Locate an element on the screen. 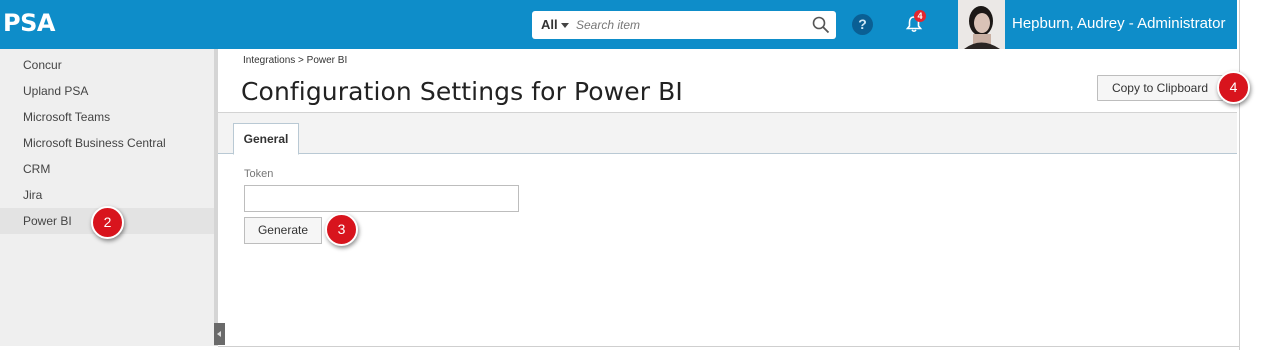 The width and height of the screenshot is (1264, 350). sidebar-item-concur: Concur is located at coordinates (107, 65).